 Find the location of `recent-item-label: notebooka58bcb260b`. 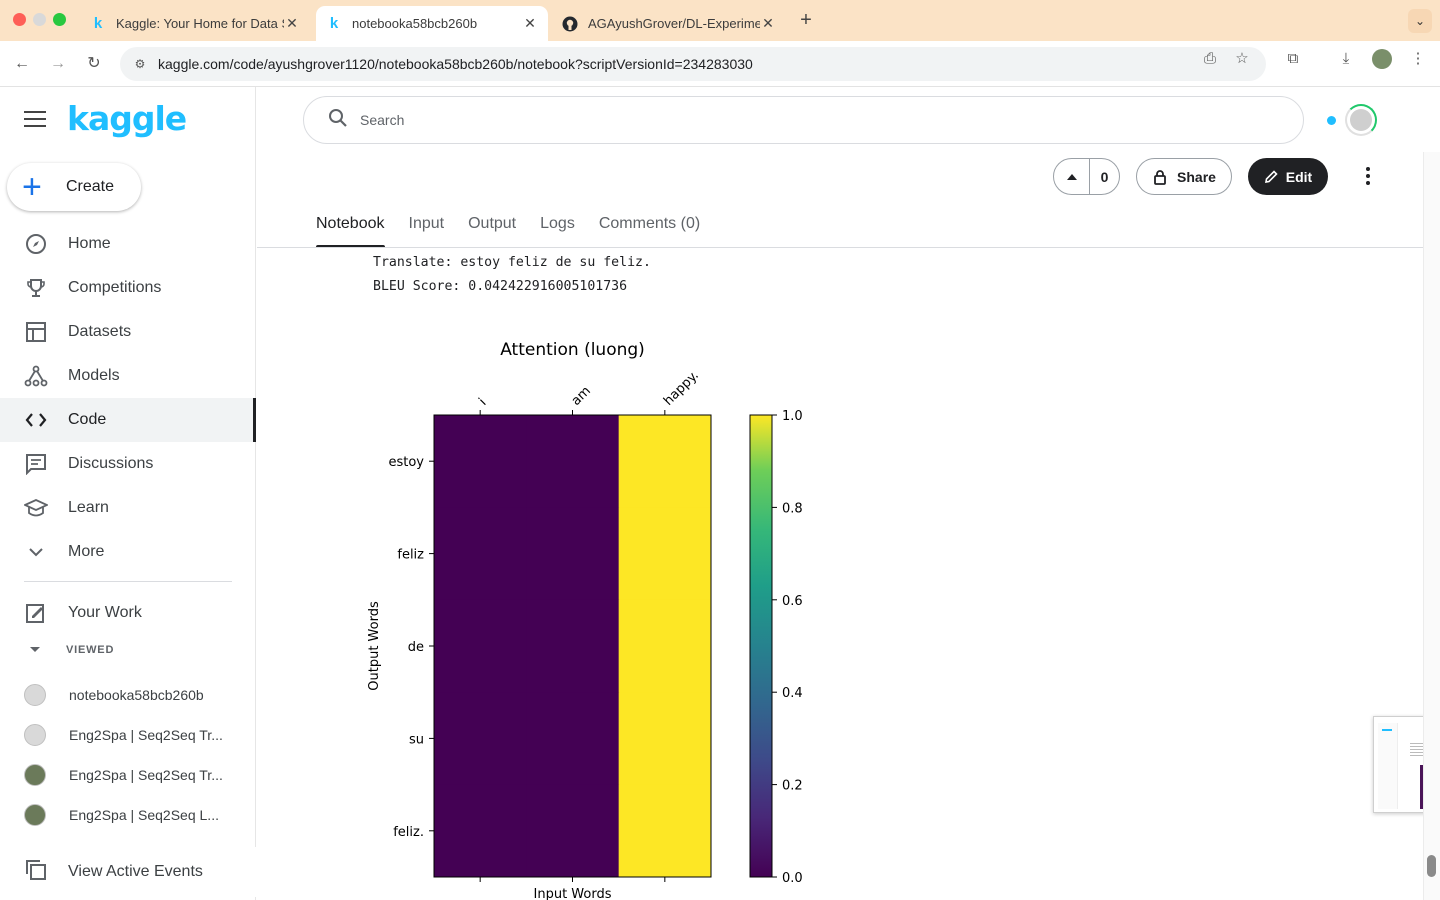

recent-item-label: notebooka58bcb260b is located at coordinates (136, 695).